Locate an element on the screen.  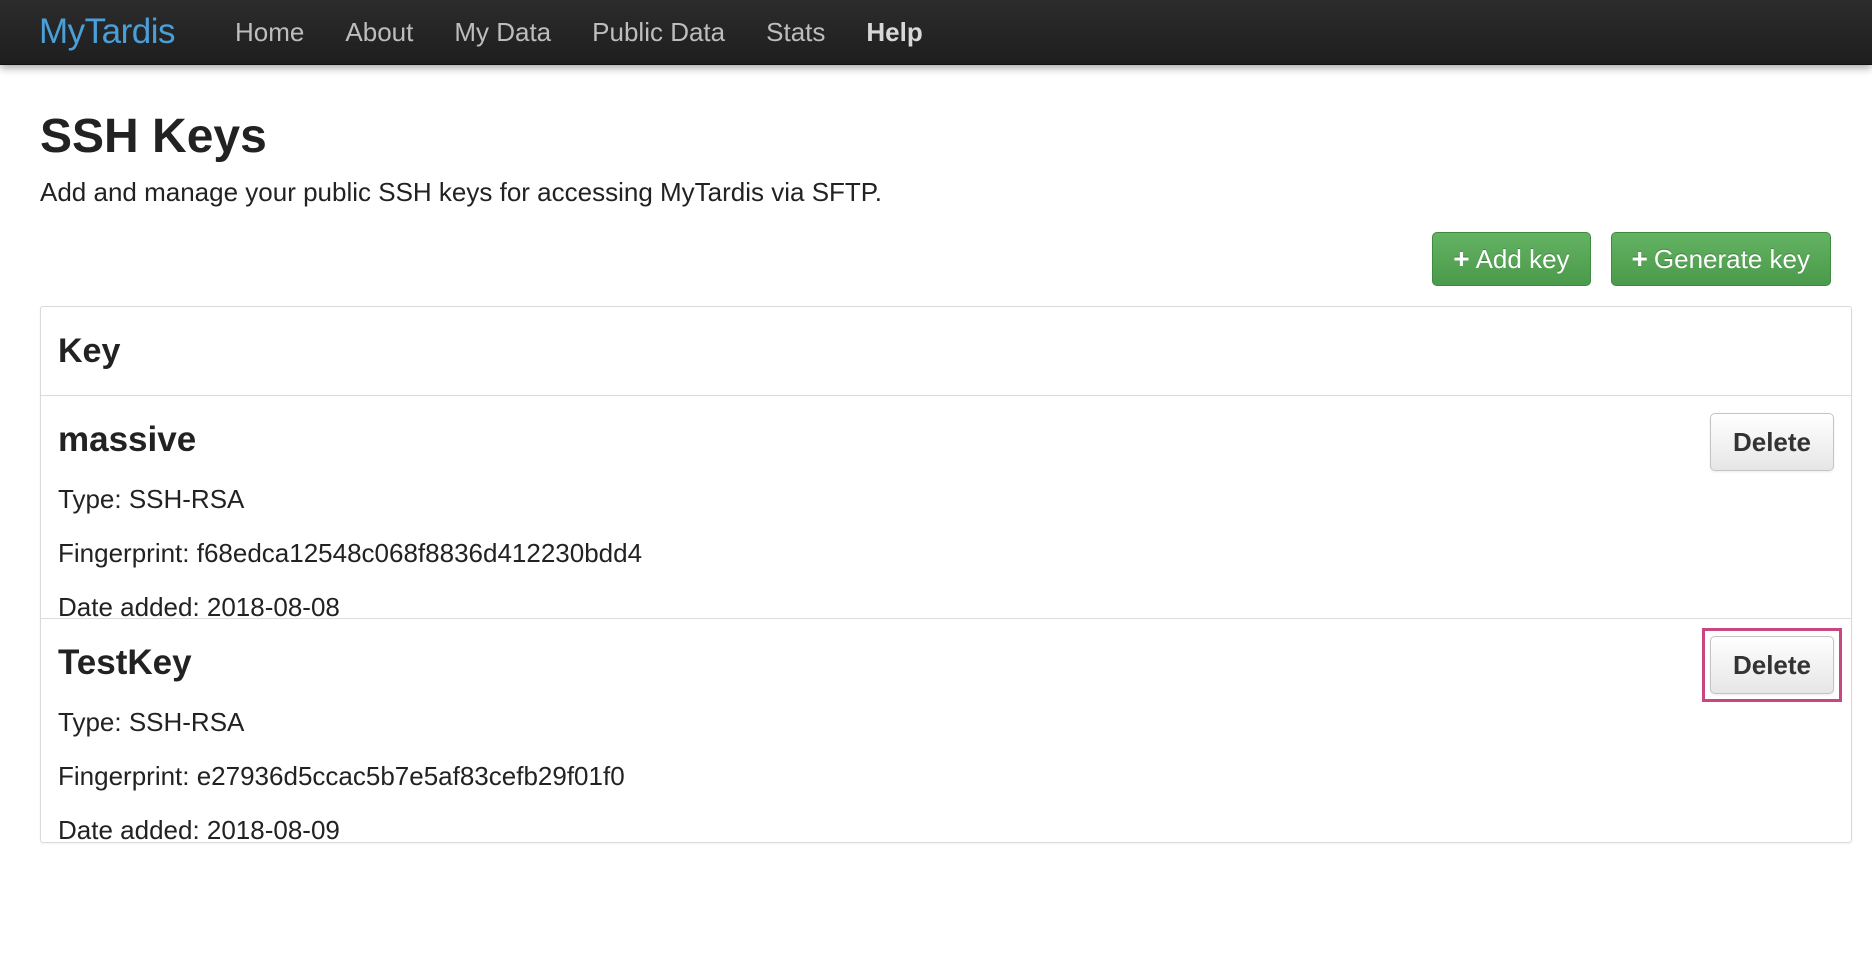
nav-help: Help is located at coordinates (894, 32).